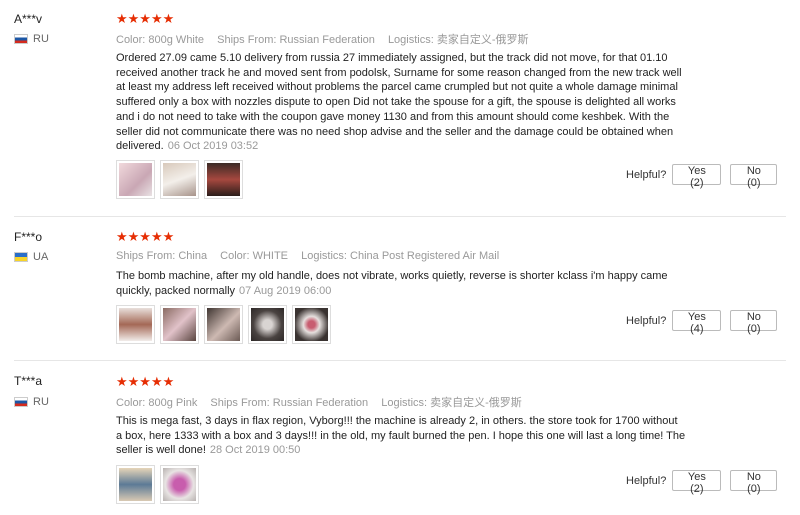 The width and height of the screenshot is (800, 515). Describe the element at coordinates (28, 19) in the screenshot. I see `reviewer-name: A***v` at that location.